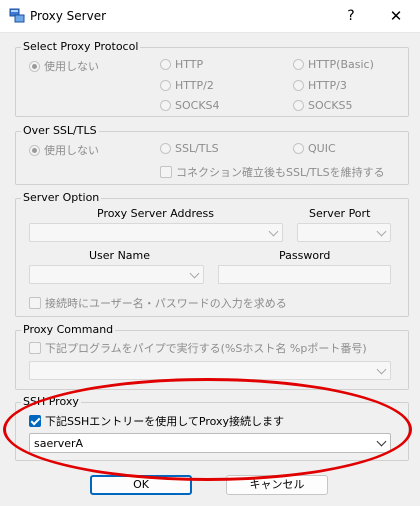  What do you see at coordinates (120, 255) in the screenshot?
I see `user-label: User Name` at bounding box center [120, 255].